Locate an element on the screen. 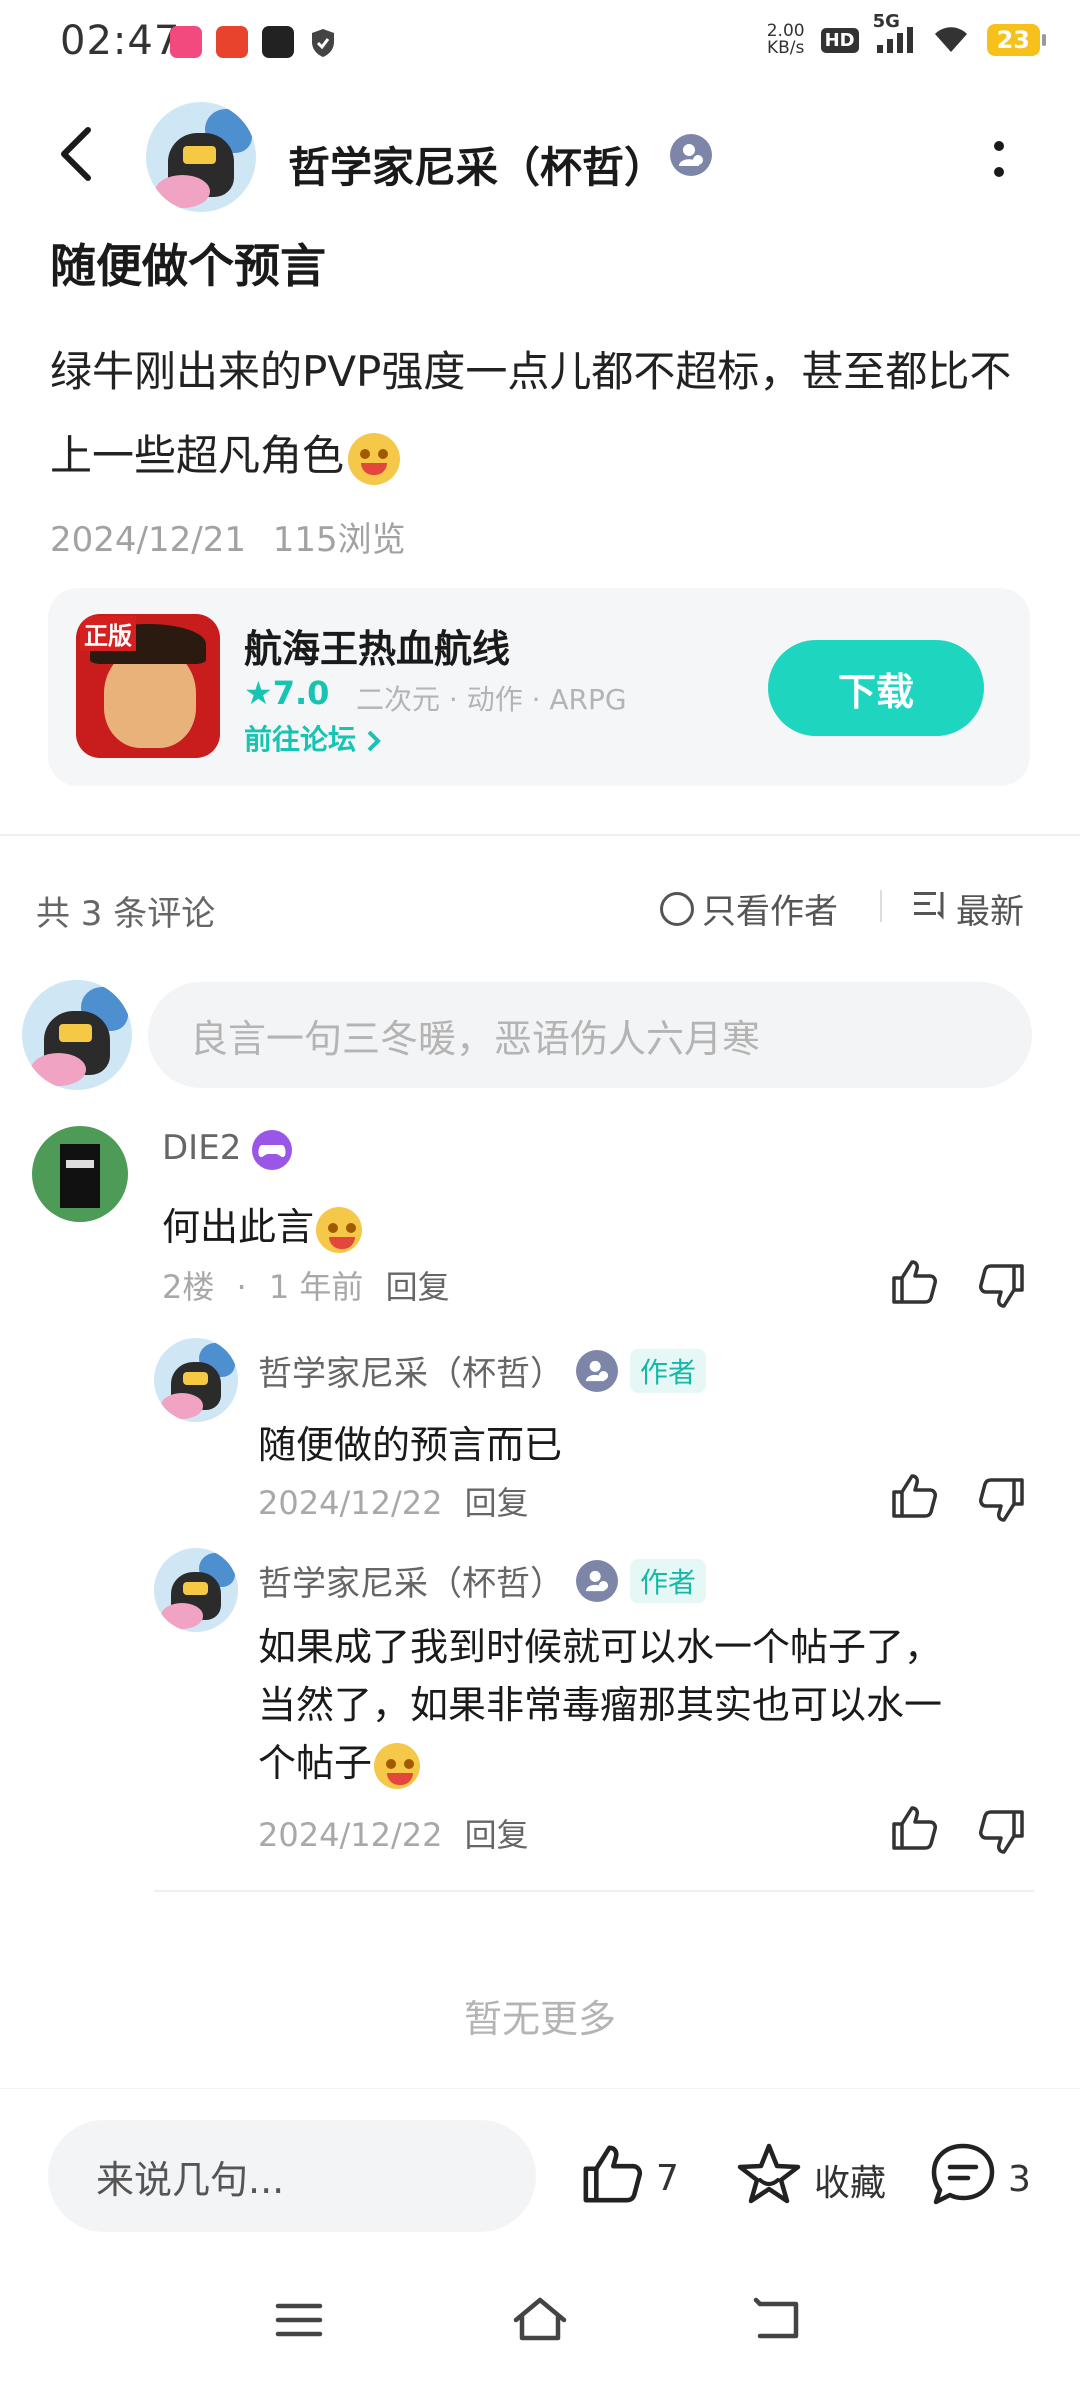 The height and width of the screenshot is (2388, 1080). hd-icon: HD is located at coordinates (839, 40).